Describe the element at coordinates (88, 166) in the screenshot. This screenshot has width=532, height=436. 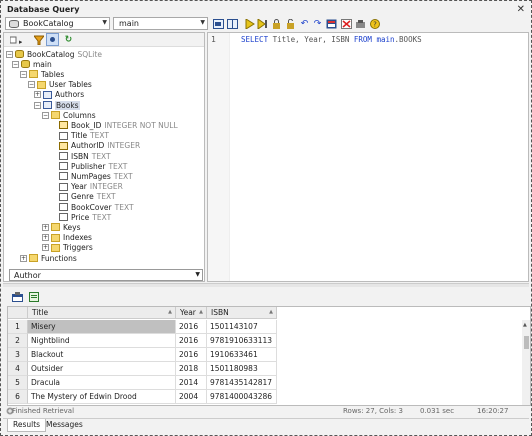
I see `tree-node: Publisher TEXT` at that location.